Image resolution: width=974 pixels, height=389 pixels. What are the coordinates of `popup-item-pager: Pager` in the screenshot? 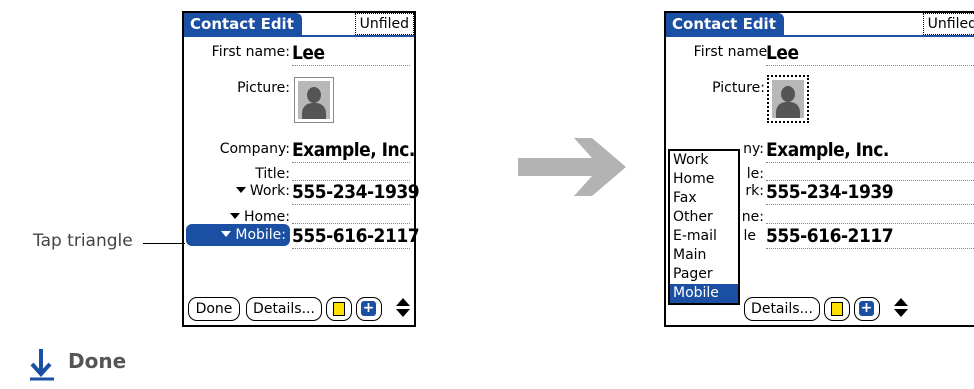 It's located at (704, 274).